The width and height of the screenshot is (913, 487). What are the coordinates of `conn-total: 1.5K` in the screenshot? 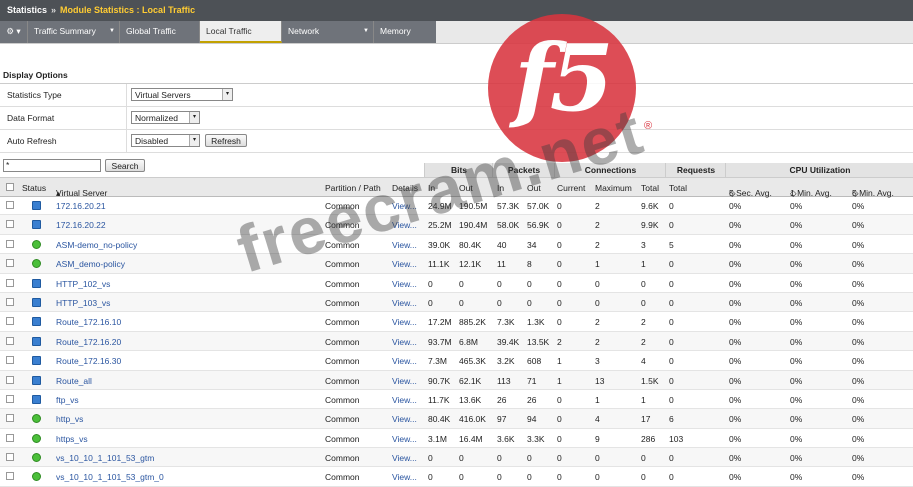 It's located at (650, 380).